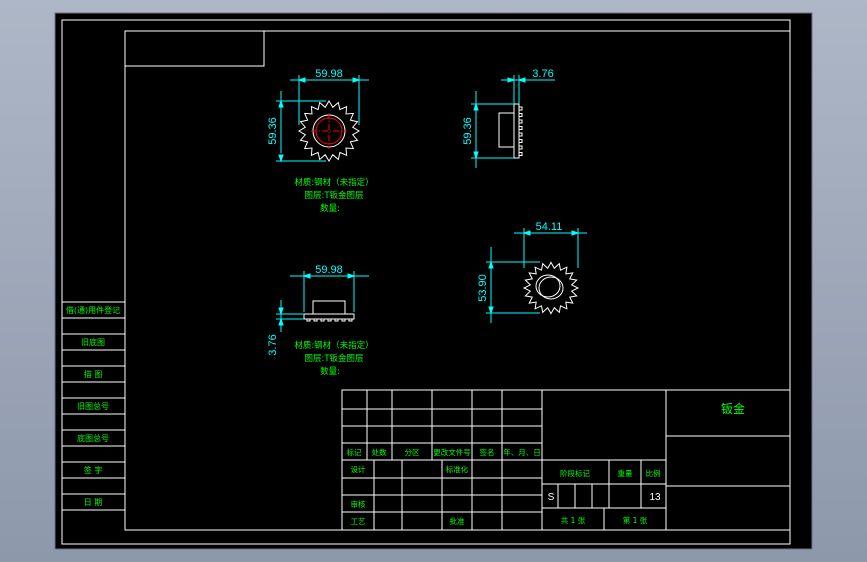  I want to click on header-signature: 签名, so click(487, 452).